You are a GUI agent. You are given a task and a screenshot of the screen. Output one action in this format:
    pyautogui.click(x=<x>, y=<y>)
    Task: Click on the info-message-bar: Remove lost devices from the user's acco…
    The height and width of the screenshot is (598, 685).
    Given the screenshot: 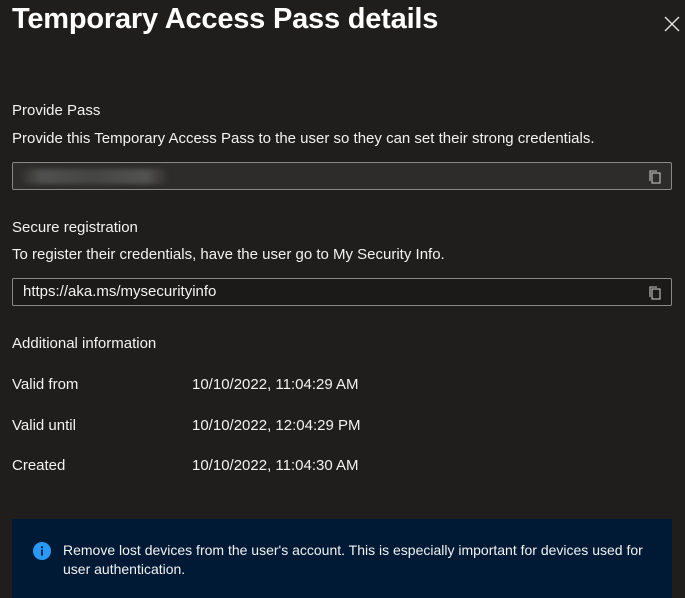 What is the action you would take?
    pyautogui.click(x=342, y=558)
    